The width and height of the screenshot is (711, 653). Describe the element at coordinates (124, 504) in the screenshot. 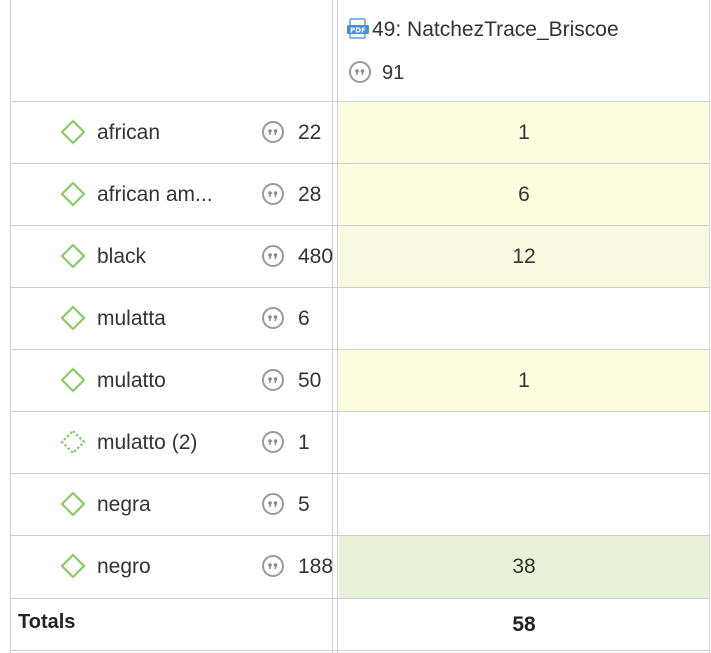

I see `code-label: negra` at that location.